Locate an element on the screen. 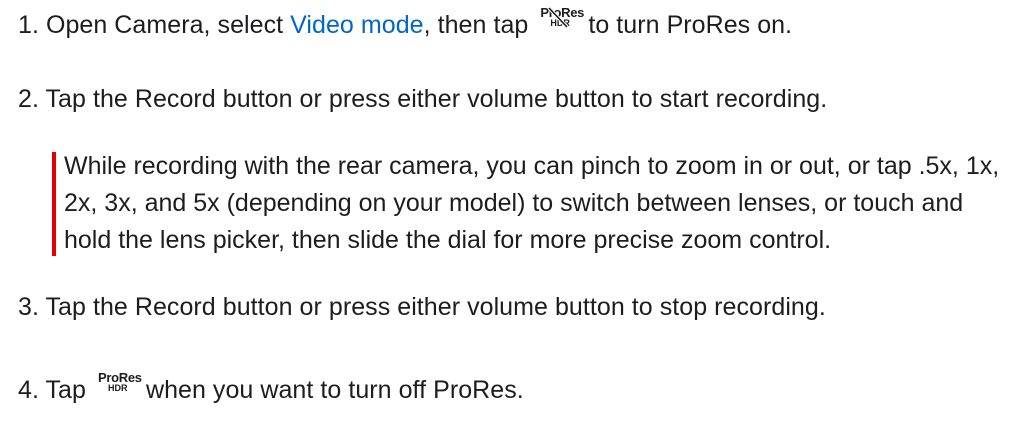 The width and height of the screenshot is (1029, 426). step-1-text-middle: , then tap is located at coordinates (479, 25).